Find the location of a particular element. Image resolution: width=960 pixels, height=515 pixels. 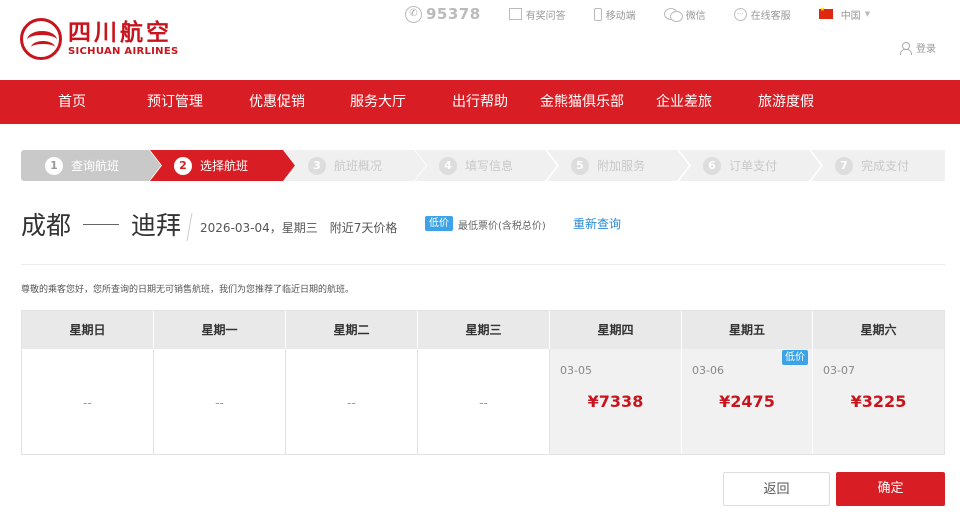

step-number: 4 is located at coordinates (448, 166).